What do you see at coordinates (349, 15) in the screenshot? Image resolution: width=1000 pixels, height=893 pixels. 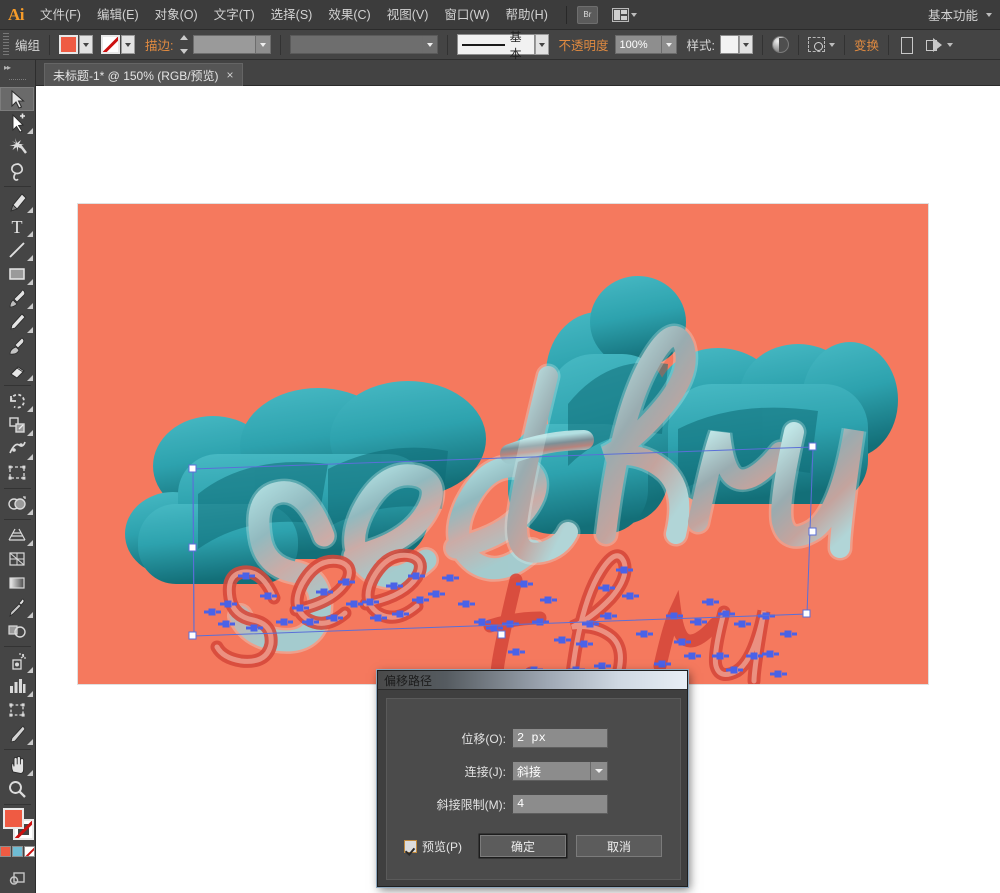 I see `menu-effect: 效果(C)` at bounding box center [349, 15].